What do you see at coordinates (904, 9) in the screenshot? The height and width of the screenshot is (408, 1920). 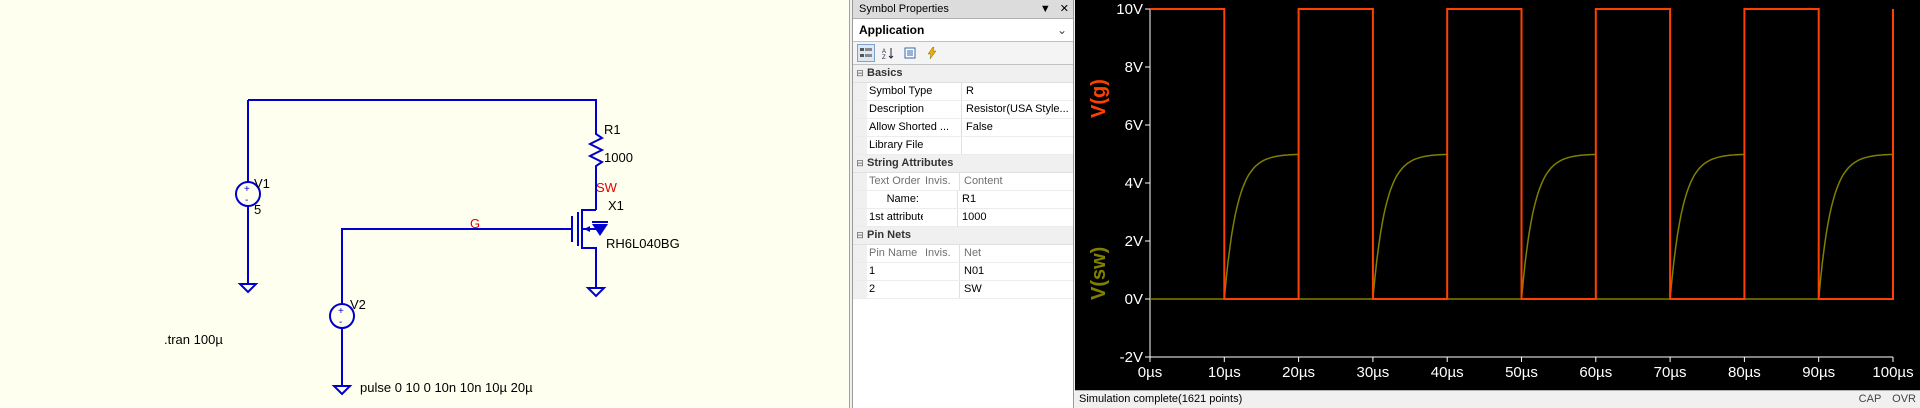 I see `panel-title: Symbol Properties` at bounding box center [904, 9].